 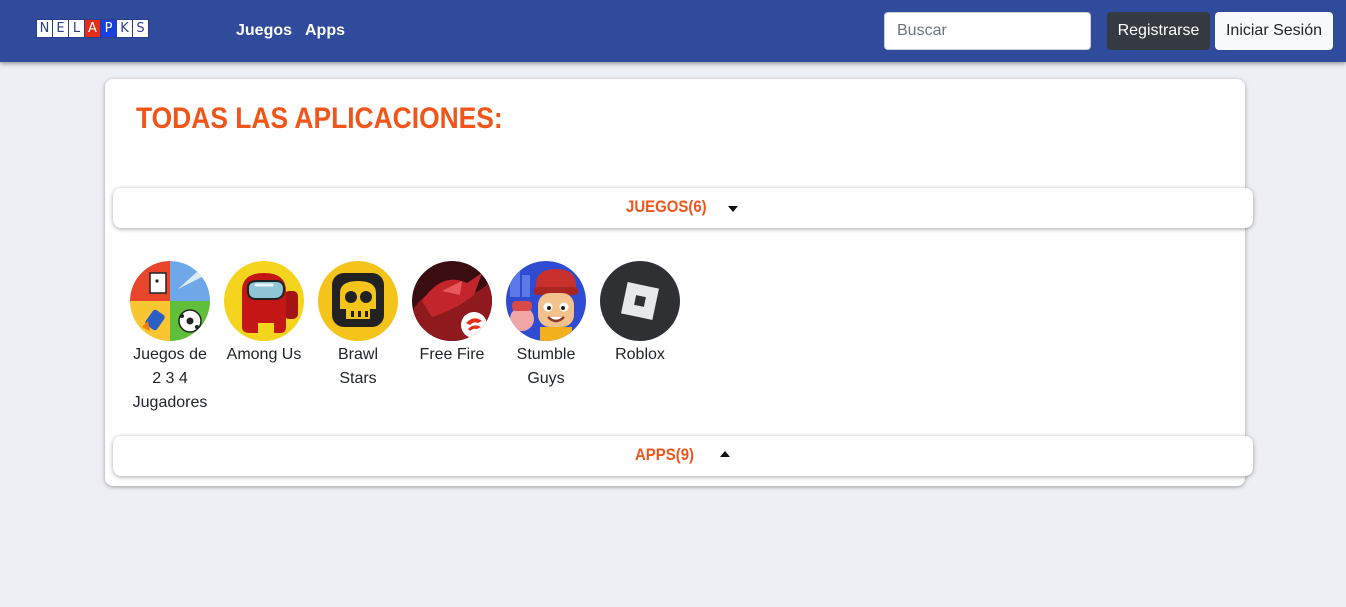 What do you see at coordinates (640, 301) in the screenshot?
I see `roblox-icon` at bounding box center [640, 301].